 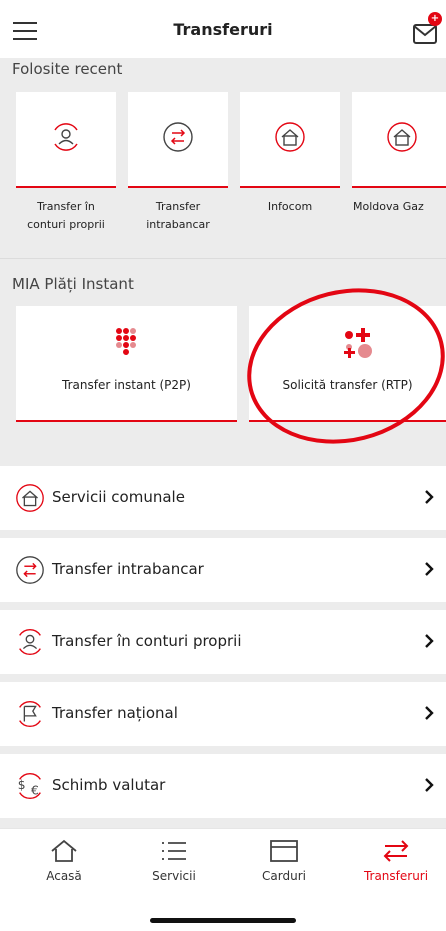 I want to click on app-header: Transferuri +, so click(x=223, y=29).